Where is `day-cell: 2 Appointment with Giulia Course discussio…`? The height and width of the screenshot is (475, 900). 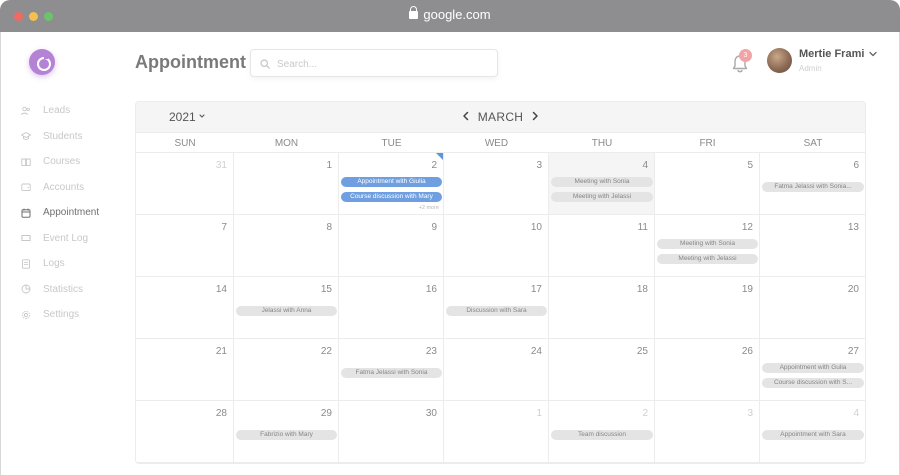 day-cell: 2 Appointment with Giulia Course discussio… is located at coordinates (391, 184).